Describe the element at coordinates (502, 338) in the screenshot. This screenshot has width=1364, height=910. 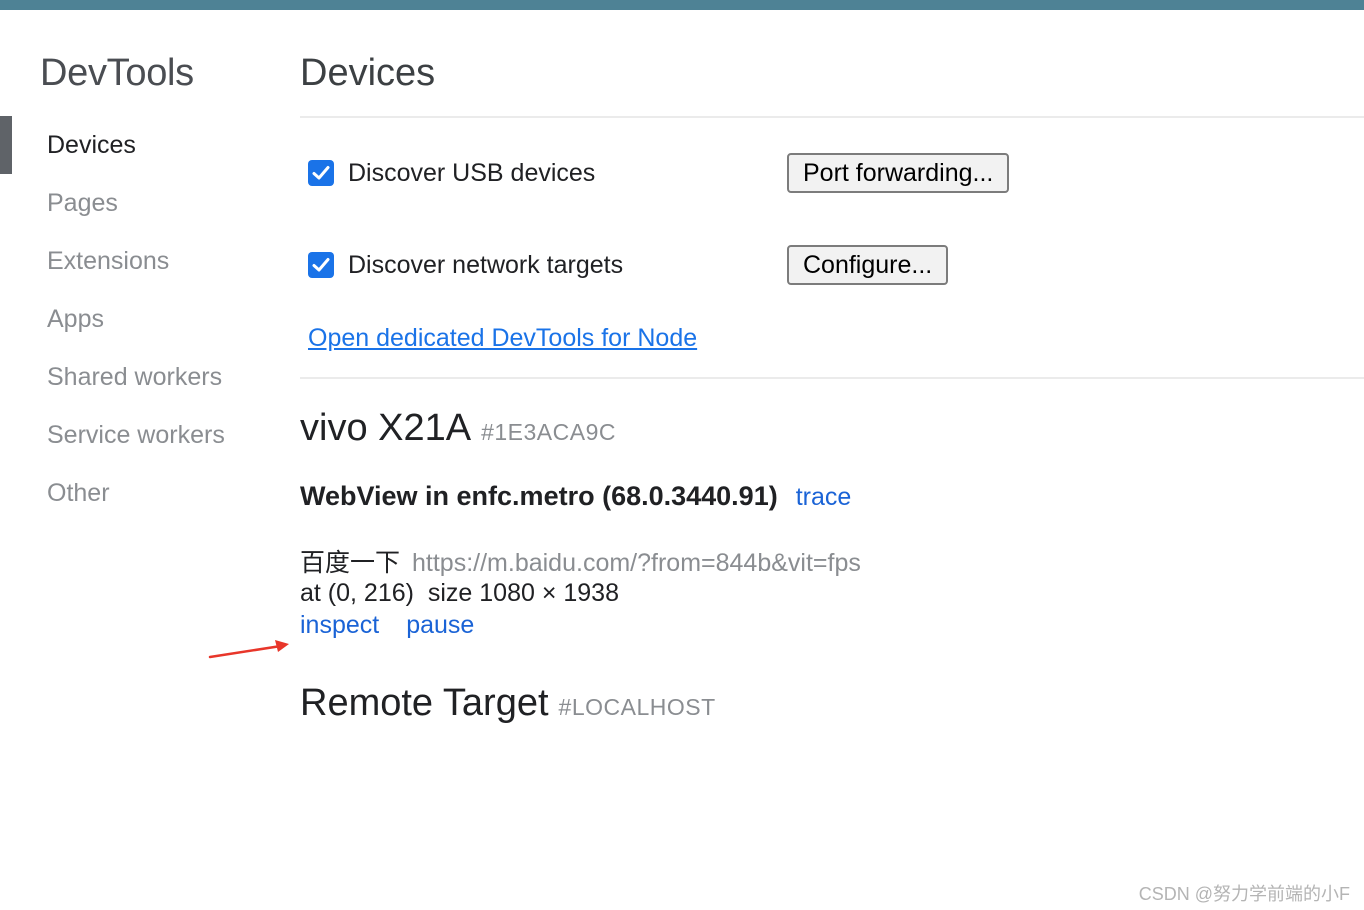
I see `open-node-devtools-link: Open dedicated DevTools for Node` at that location.